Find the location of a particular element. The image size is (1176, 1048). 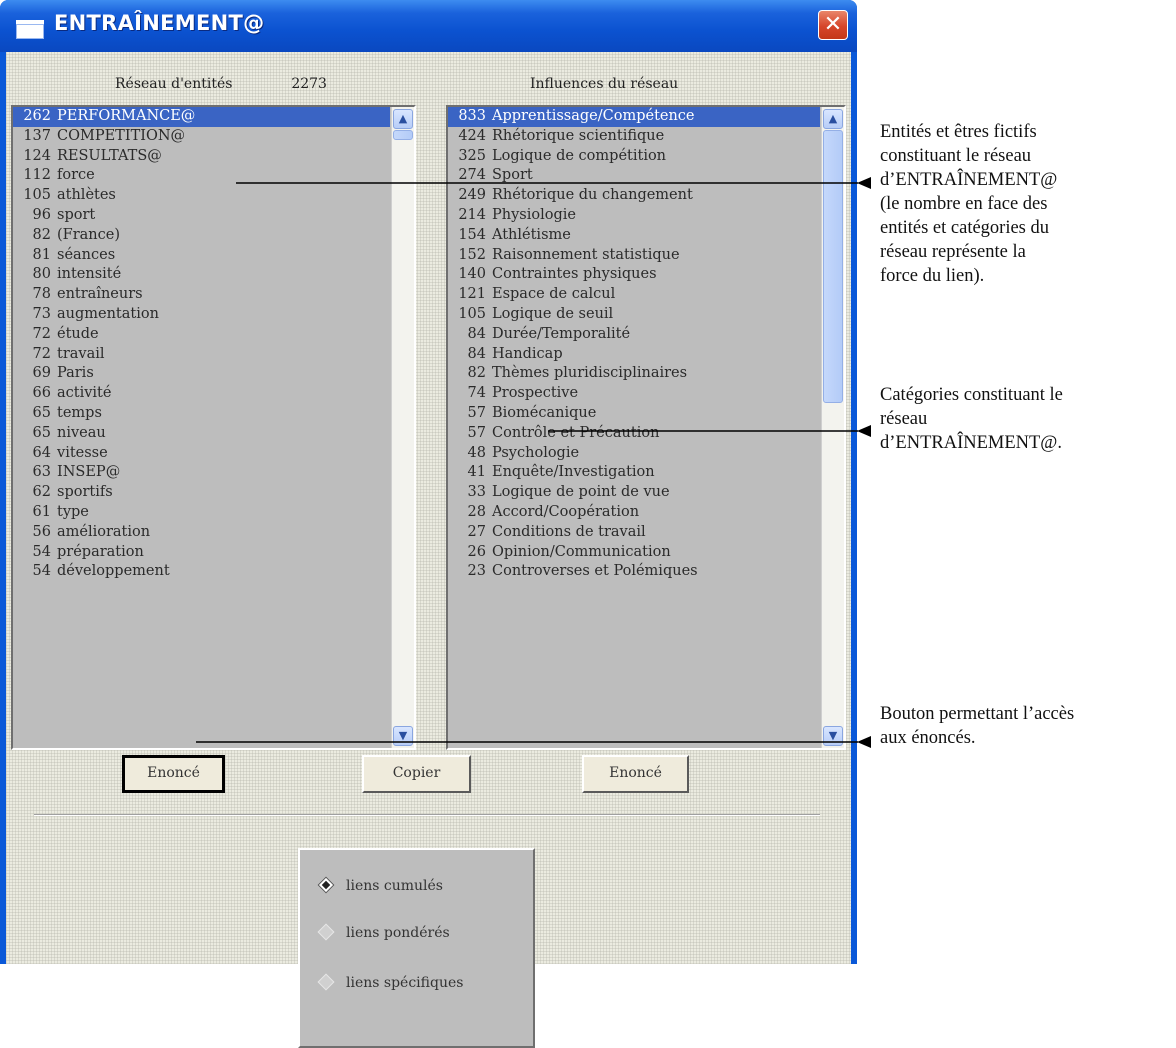

radio-liens-specifiques: liens spécifiques is located at coordinates (390, 983).